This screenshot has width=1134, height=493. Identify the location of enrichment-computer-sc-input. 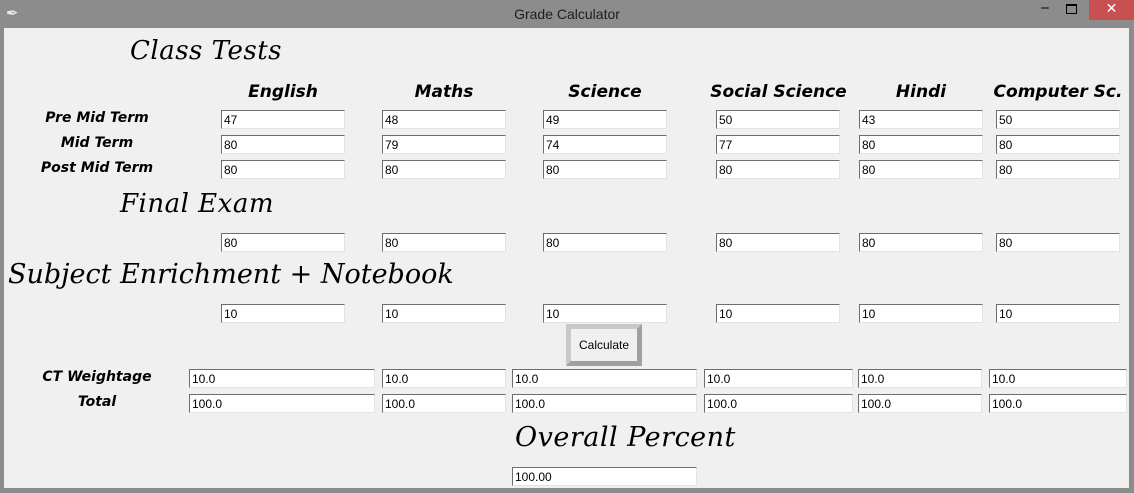
(1058, 313).